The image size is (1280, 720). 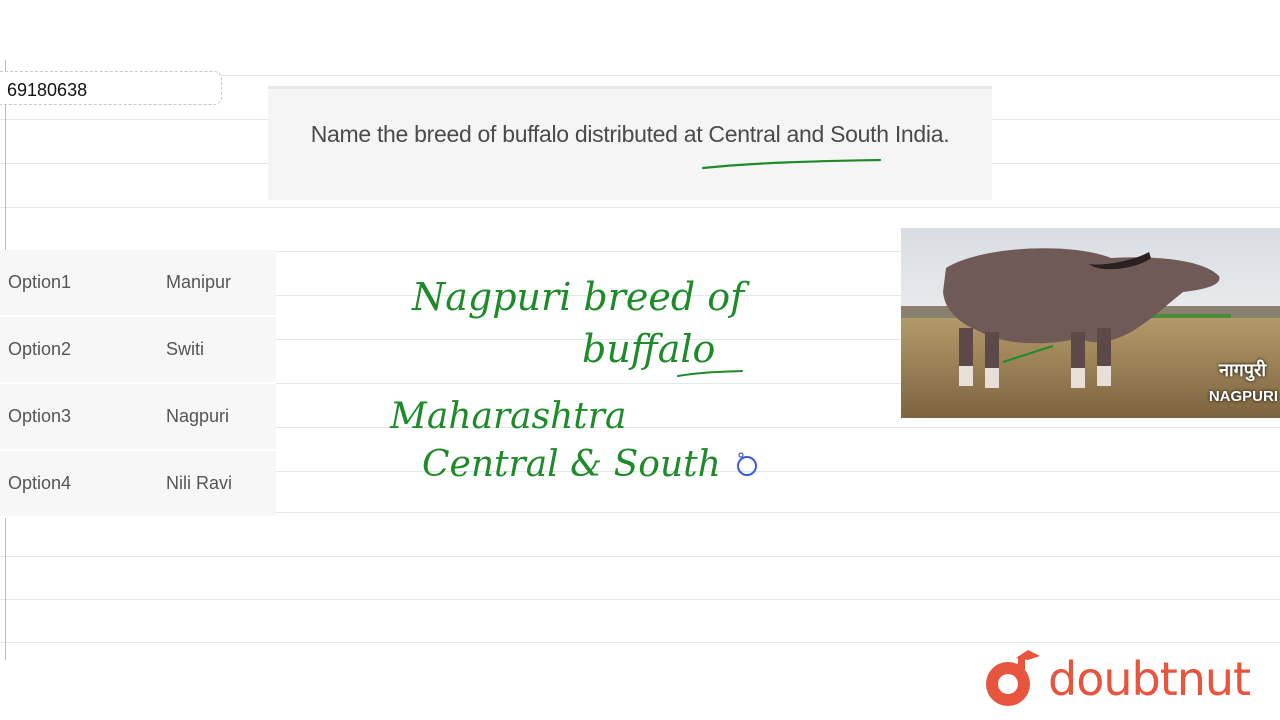 I want to click on option-value: Manipur, so click(x=199, y=282).